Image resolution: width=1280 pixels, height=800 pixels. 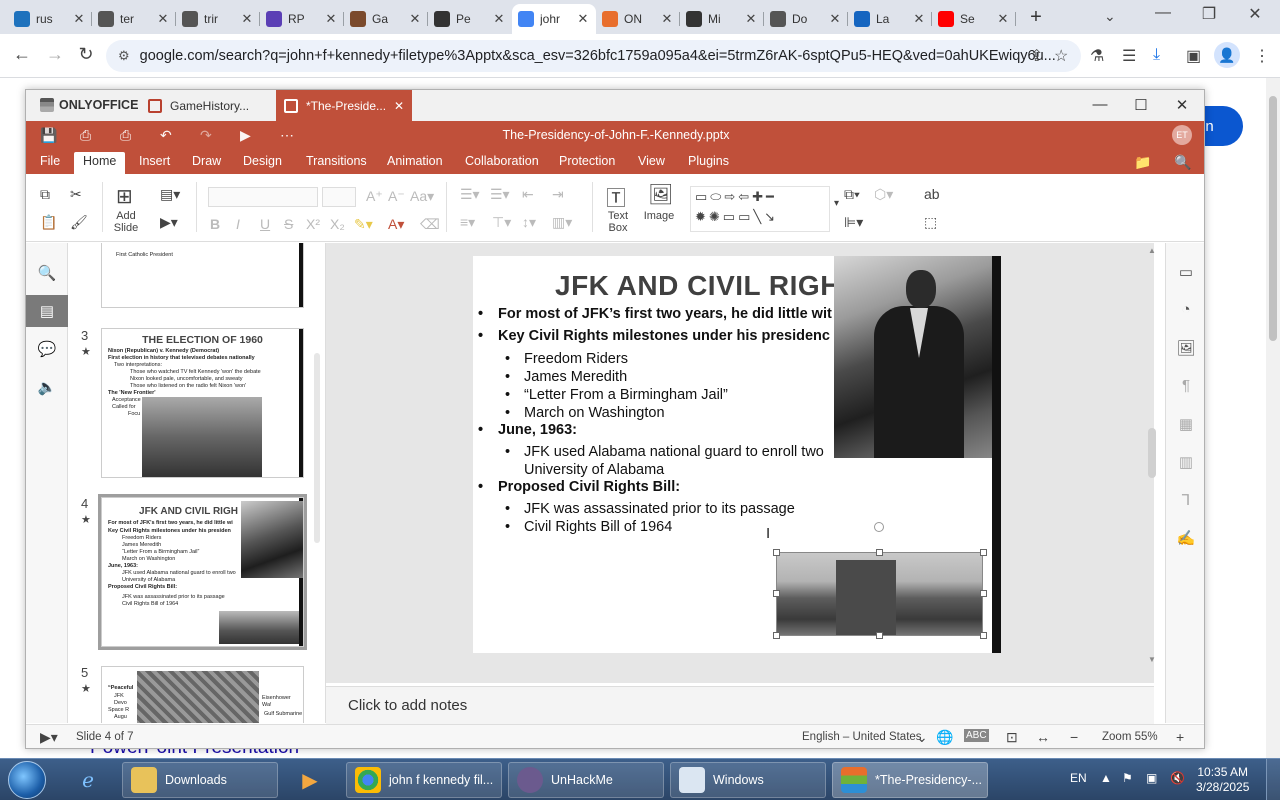 I want to click on oo-maximize-icon: ☐, so click(x=1141, y=105).